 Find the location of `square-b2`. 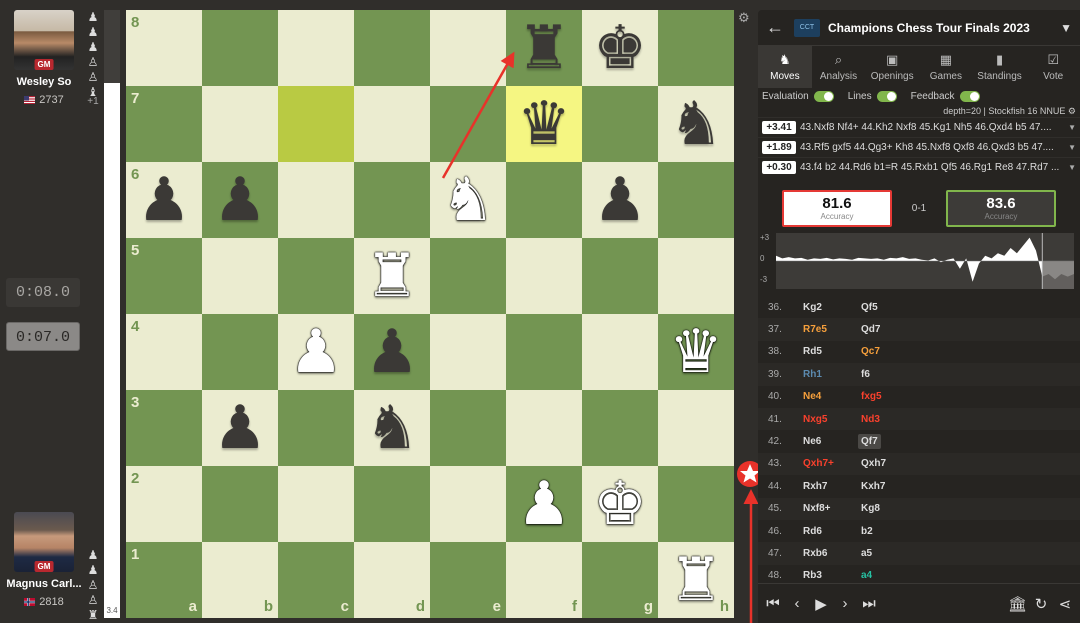

square-b2 is located at coordinates (240, 504).